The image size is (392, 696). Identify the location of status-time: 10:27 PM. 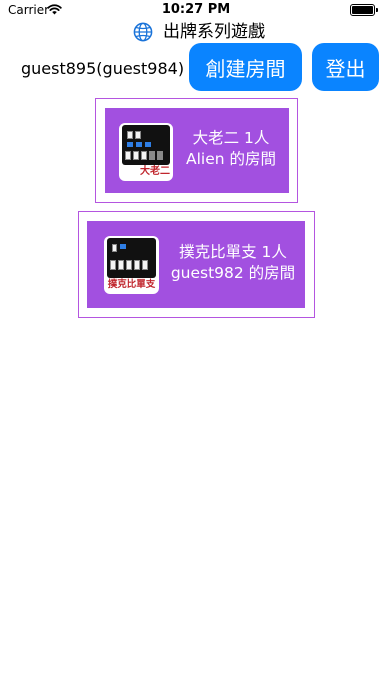
(196, 9).